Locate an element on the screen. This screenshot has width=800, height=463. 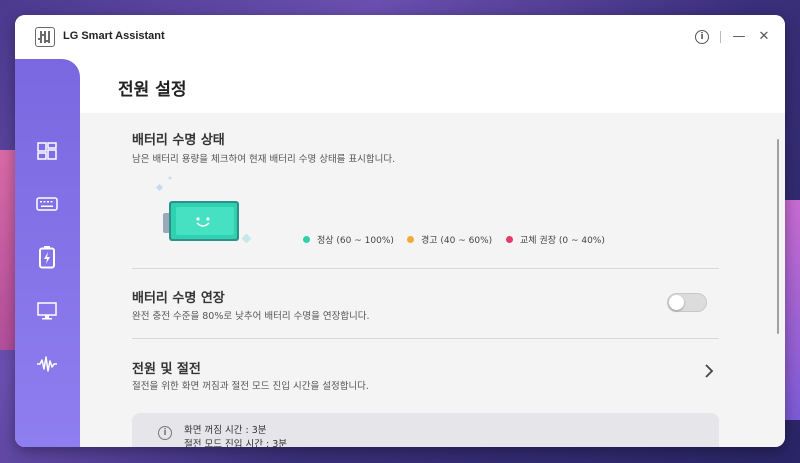
battery-health-title: 배터리 수명 상태 is located at coordinates (178, 140).